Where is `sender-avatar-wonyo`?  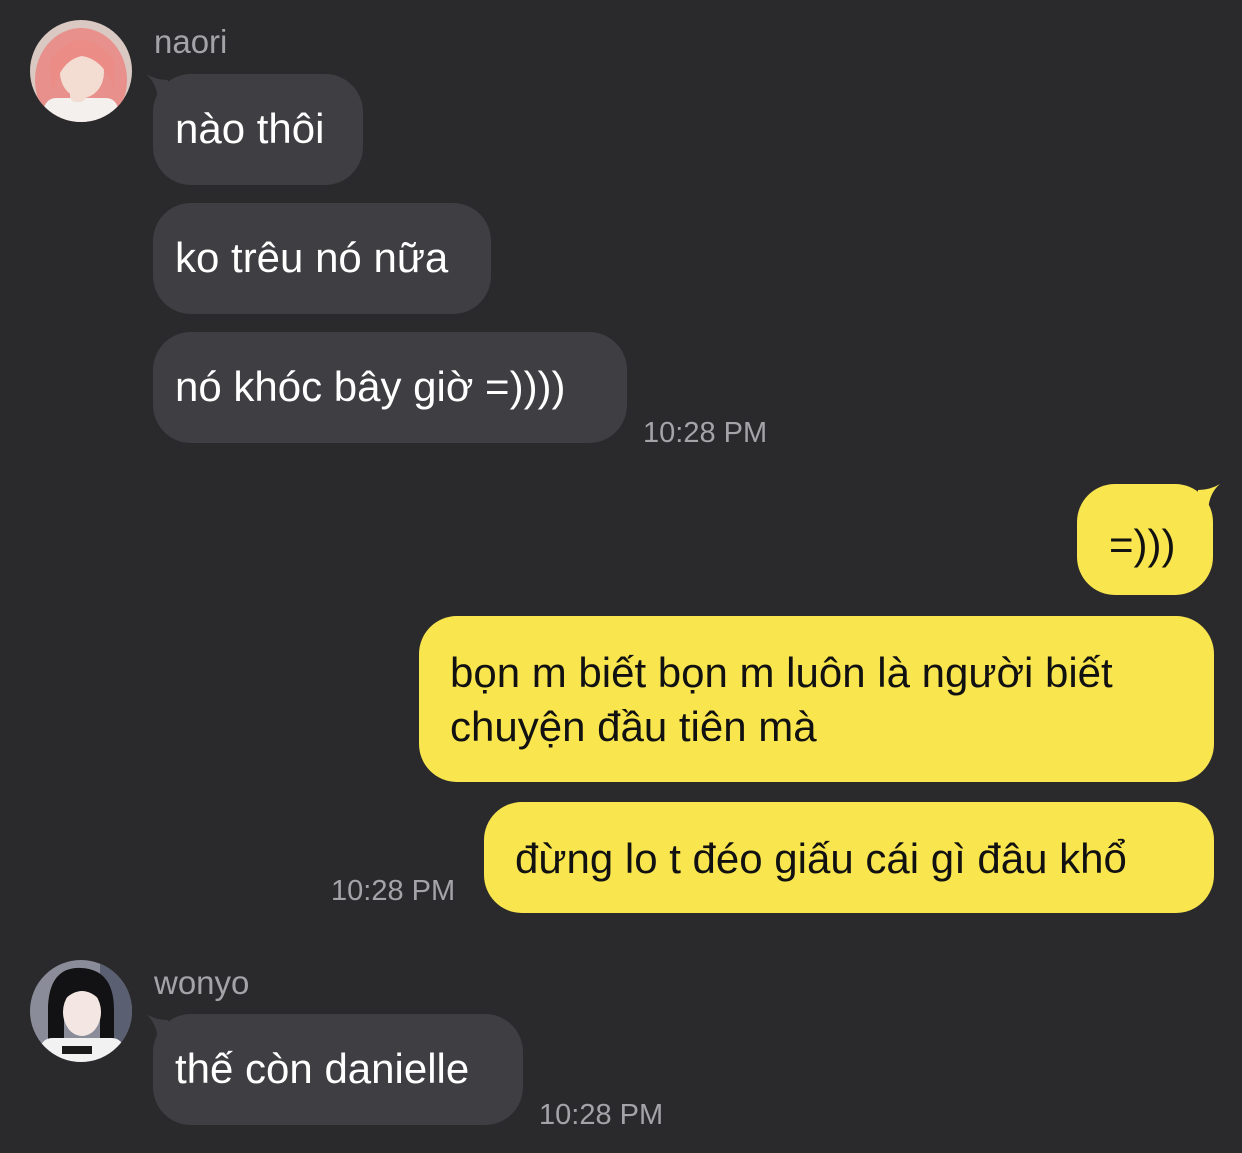 sender-avatar-wonyo is located at coordinates (81, 1011).